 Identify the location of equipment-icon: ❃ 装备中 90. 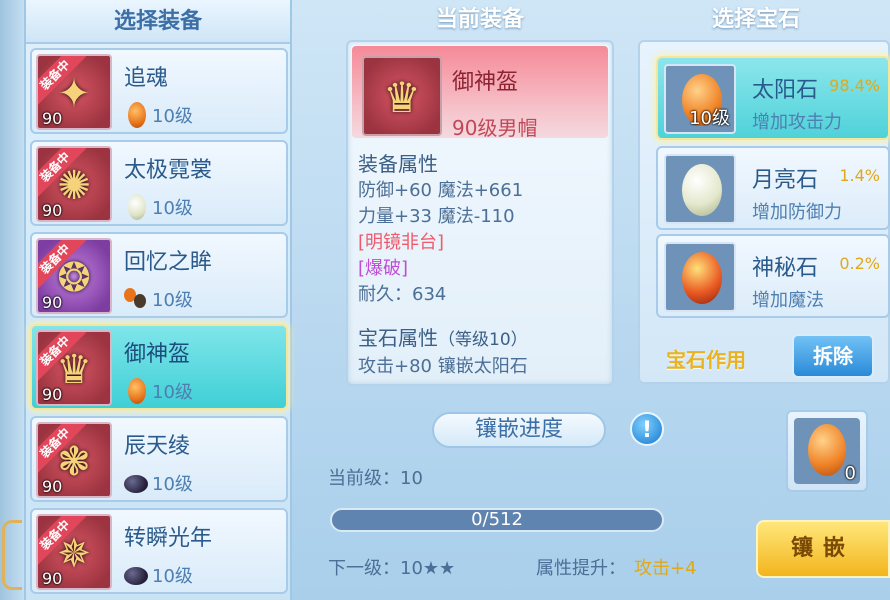
(74, 460).